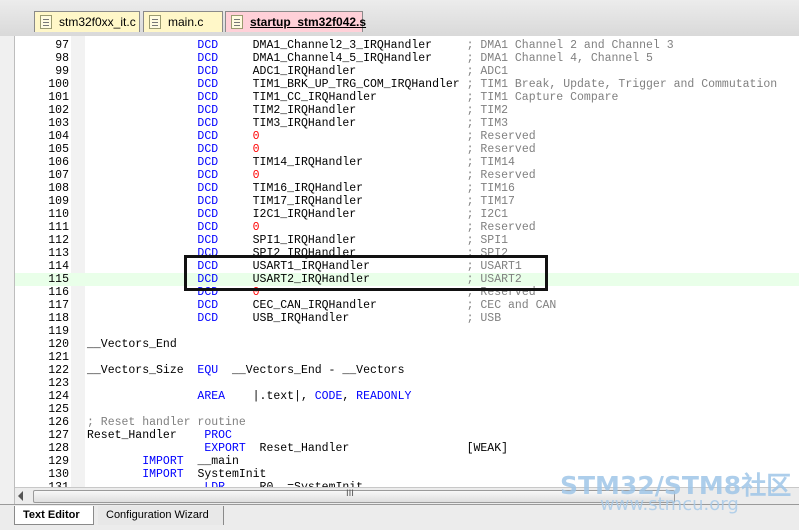  Describe the element at coordinates (407, 383) in the screenshot. I see `code-line: 123` at that location.